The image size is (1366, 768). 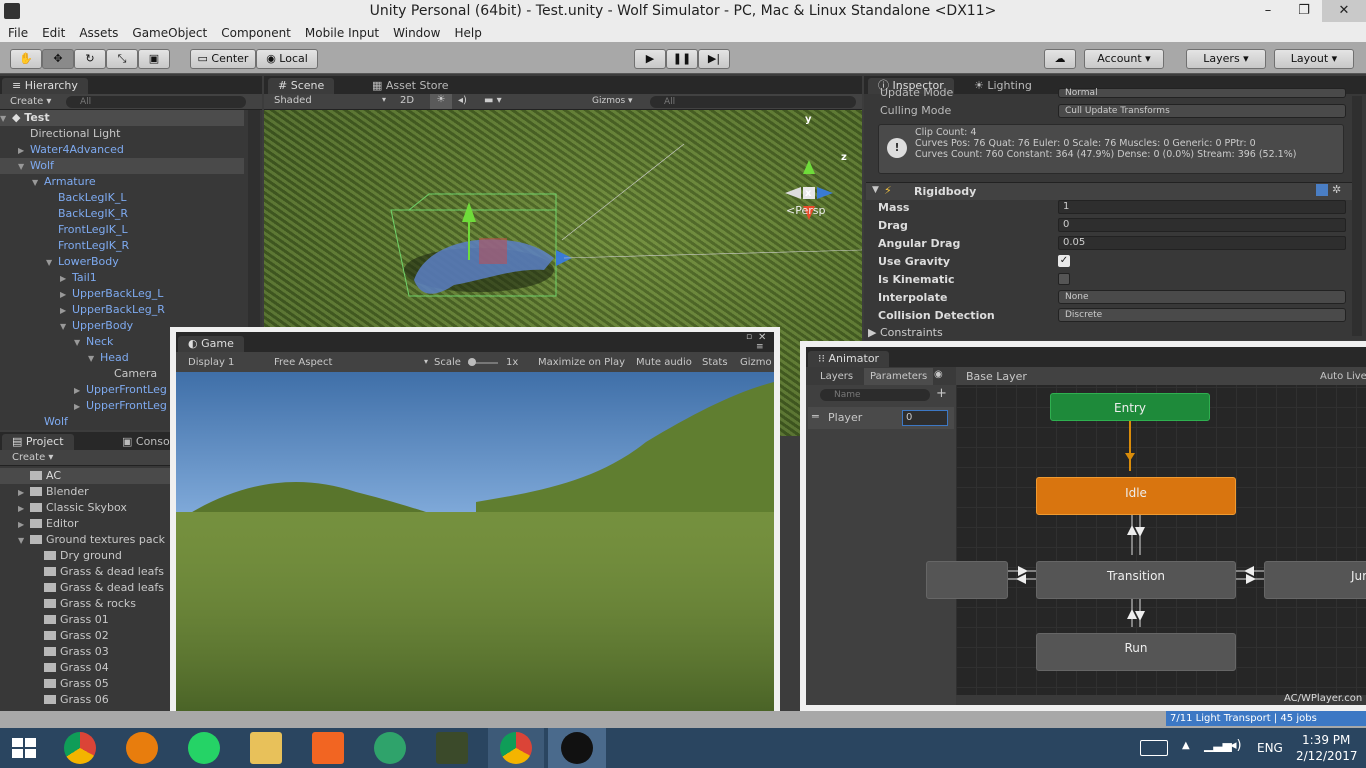 I want to click on hierarchy-item-upperfrontleg-1: ▶ UpperFrontLeg, so click(x=83, y=390).